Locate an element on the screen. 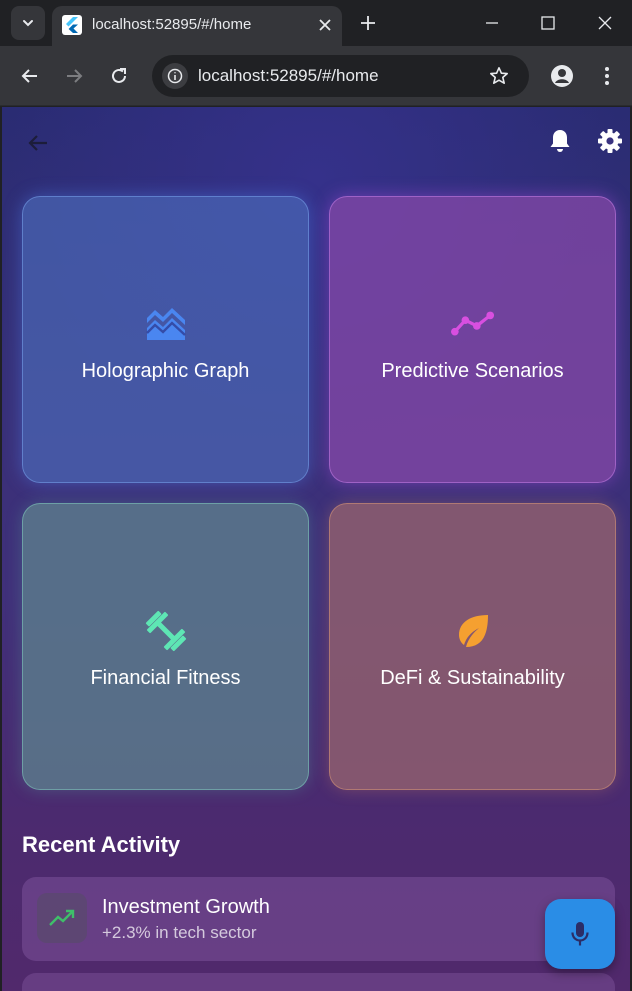 The height and width of the screenshot is (991, 632). browser-toolbar: localhost:52895/#/home is located at coordinates (316, 76).